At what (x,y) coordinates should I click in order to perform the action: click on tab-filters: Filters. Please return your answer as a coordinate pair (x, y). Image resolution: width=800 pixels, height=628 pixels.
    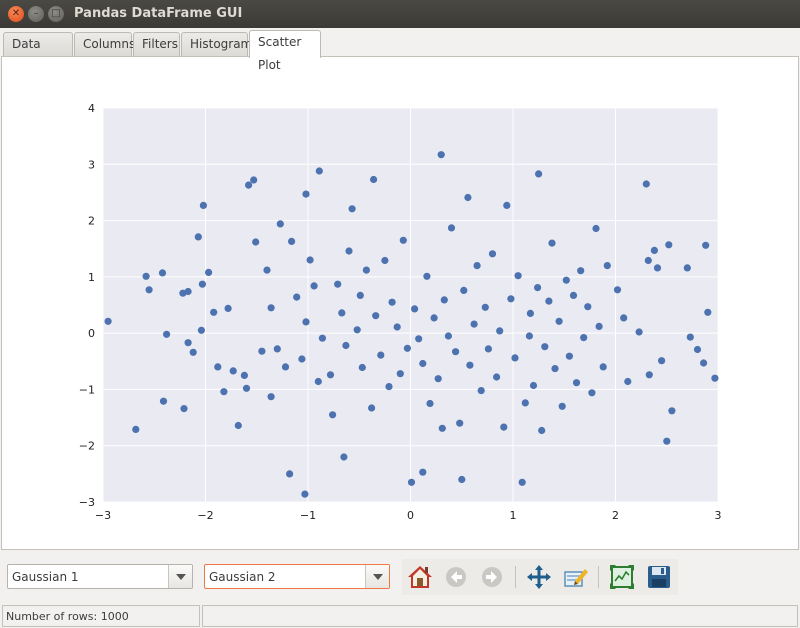
    Looking at the image, I should click on (156, 44).